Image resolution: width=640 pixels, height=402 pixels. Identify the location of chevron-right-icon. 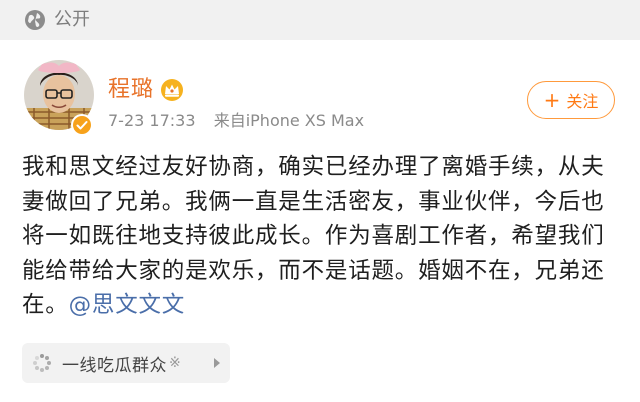
(217, 363).